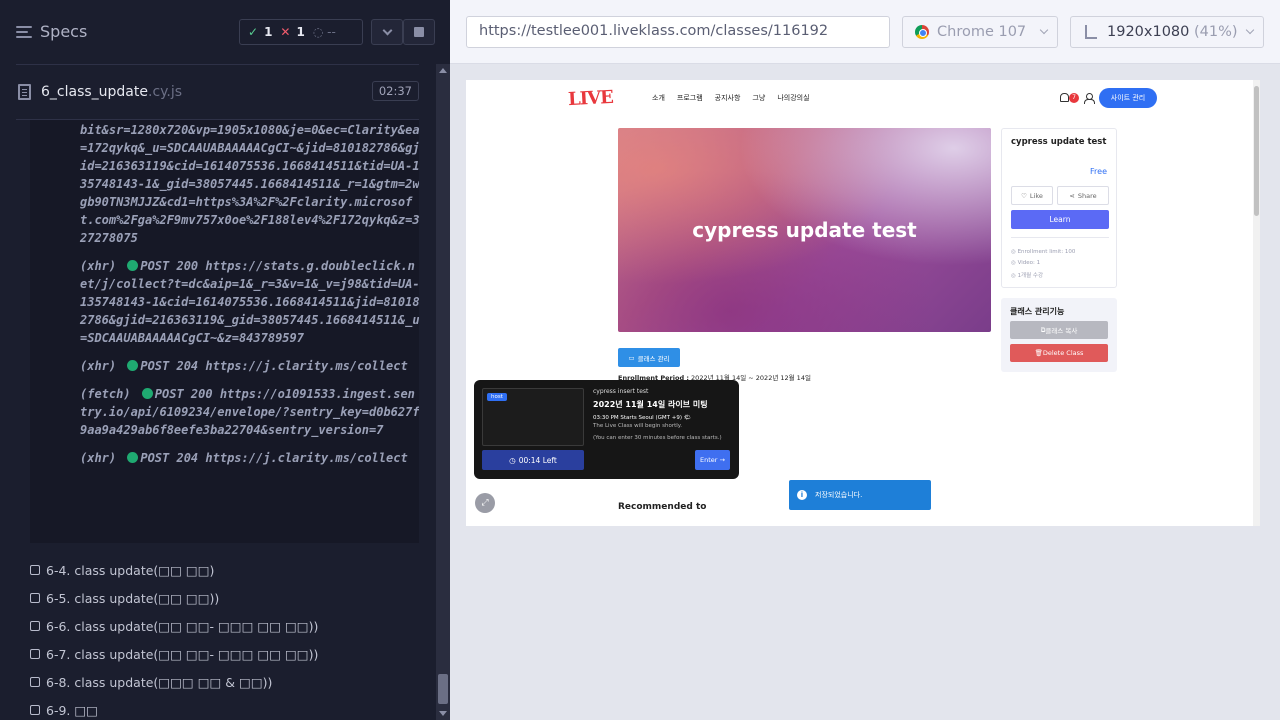 This screenshot has height=720, width=1280. Describe the element at coordinates (802, 495) in the screenshot. I see `info-icon: i` at that location.